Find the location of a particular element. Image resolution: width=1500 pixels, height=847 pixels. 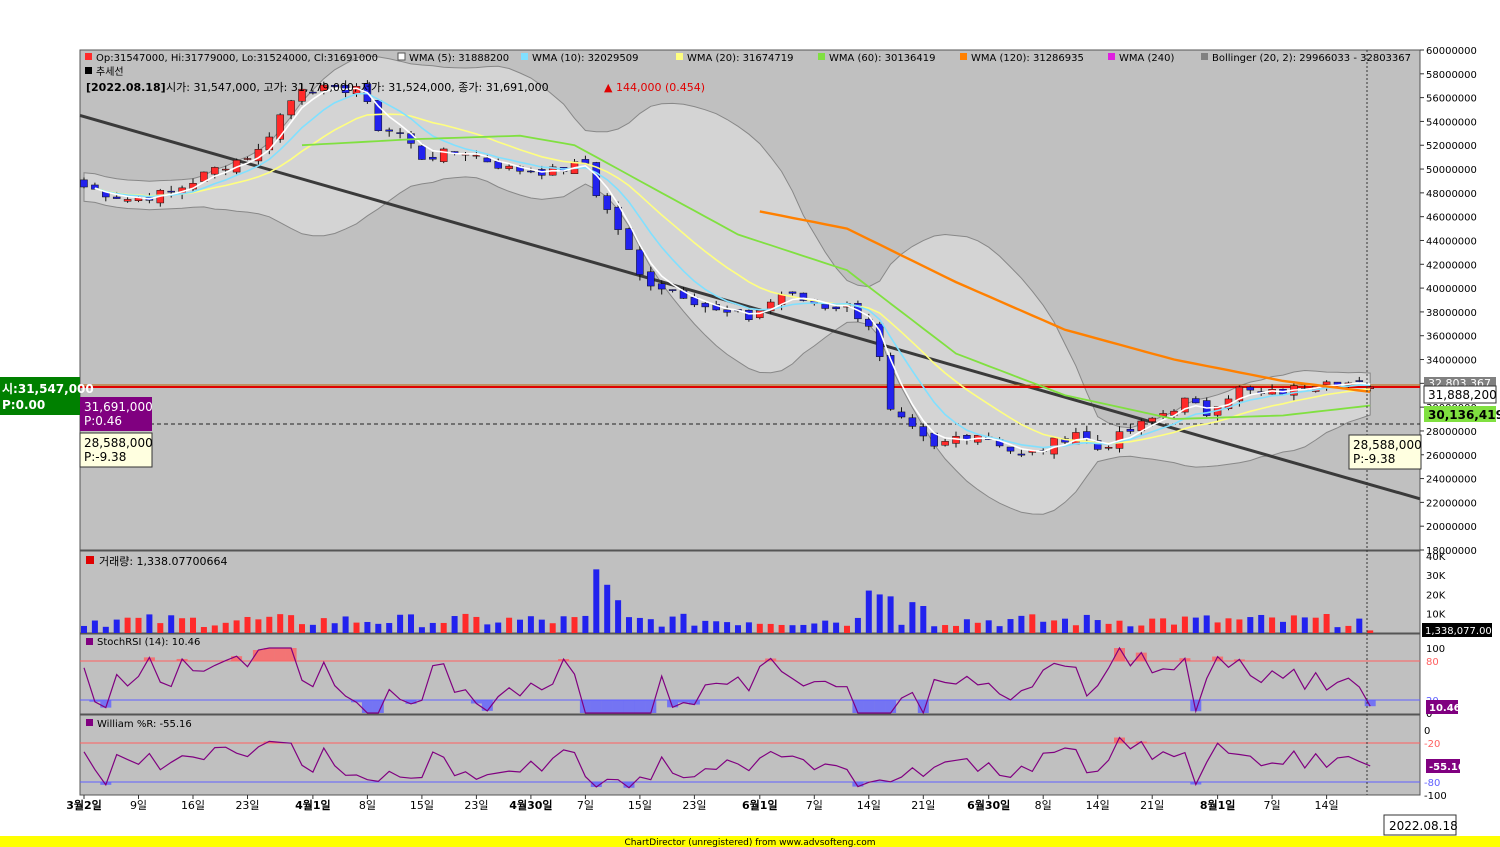

info-date: [2022.08.18] is located at coordinates (126, 87).